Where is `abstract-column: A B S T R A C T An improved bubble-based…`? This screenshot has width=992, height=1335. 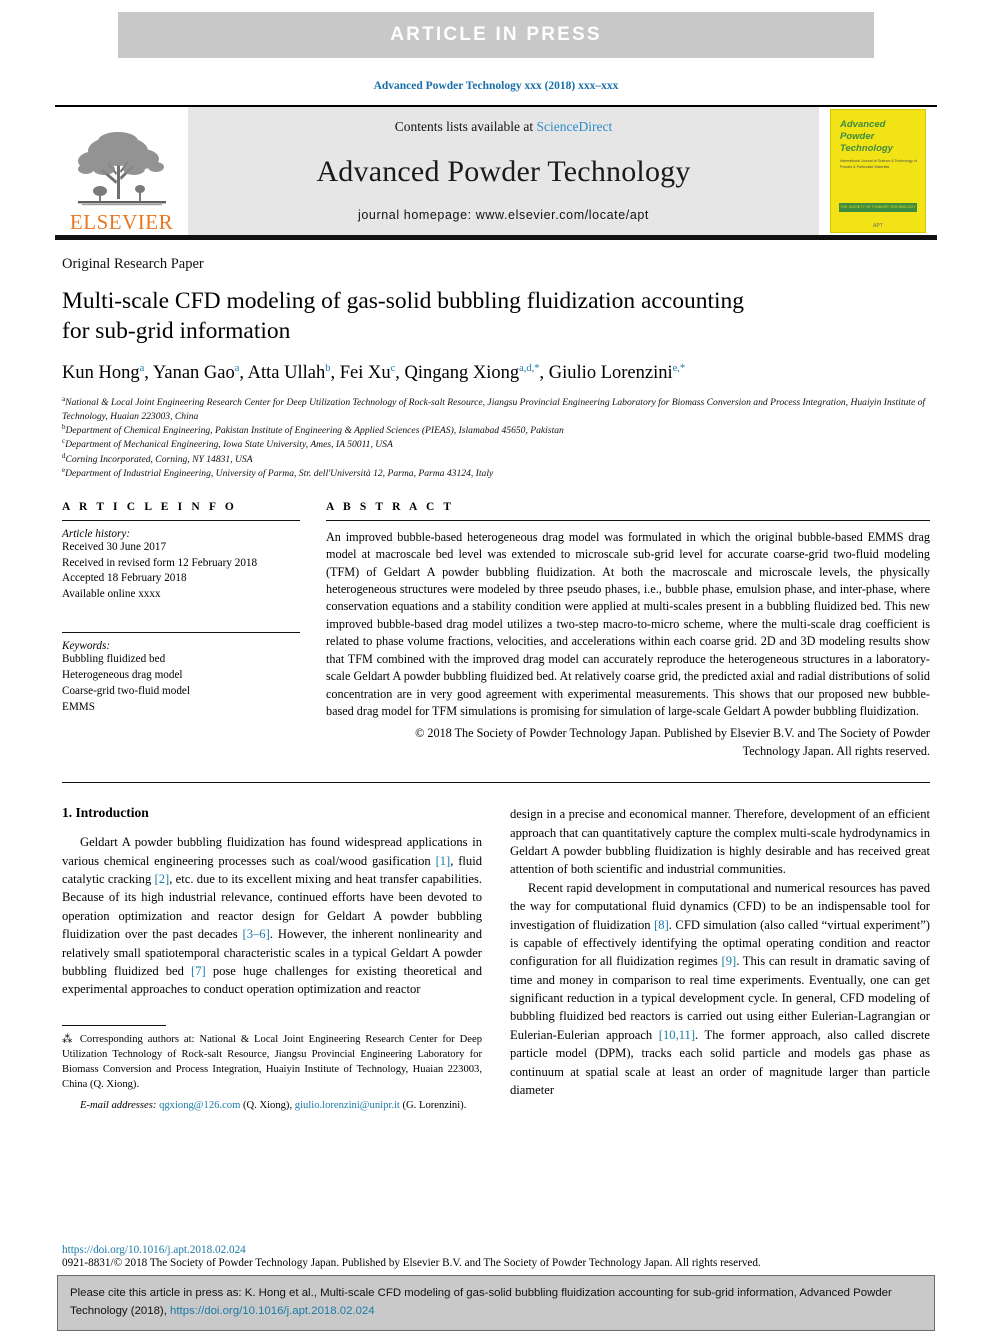
abstract-column: A B S T R A C T An improved bubble-based… is located at coordinates (628, 631).